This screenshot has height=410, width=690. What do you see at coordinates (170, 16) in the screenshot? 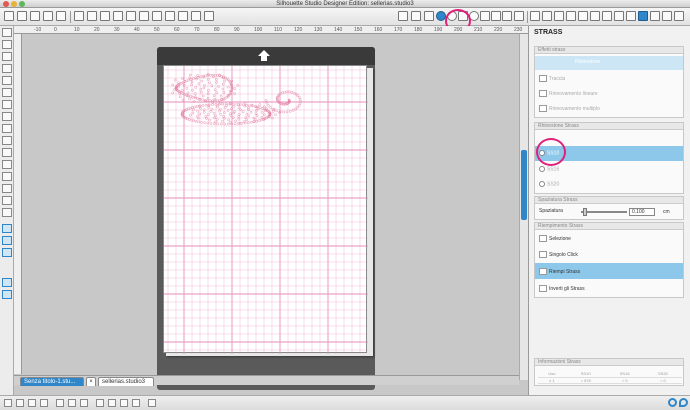
I see `zoom-in-icon` at bounding box center [170, 16].